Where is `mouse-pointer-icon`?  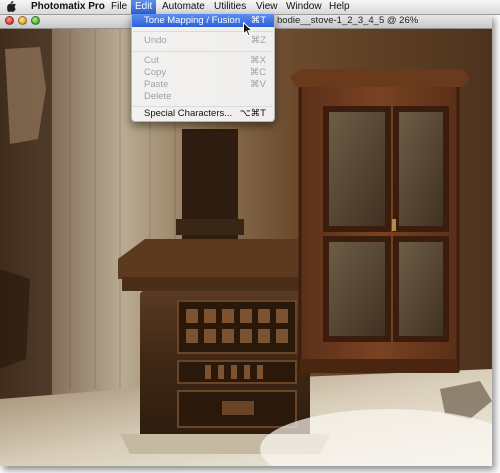 mouse-pointer-icon is located at coordinates (248, 29).